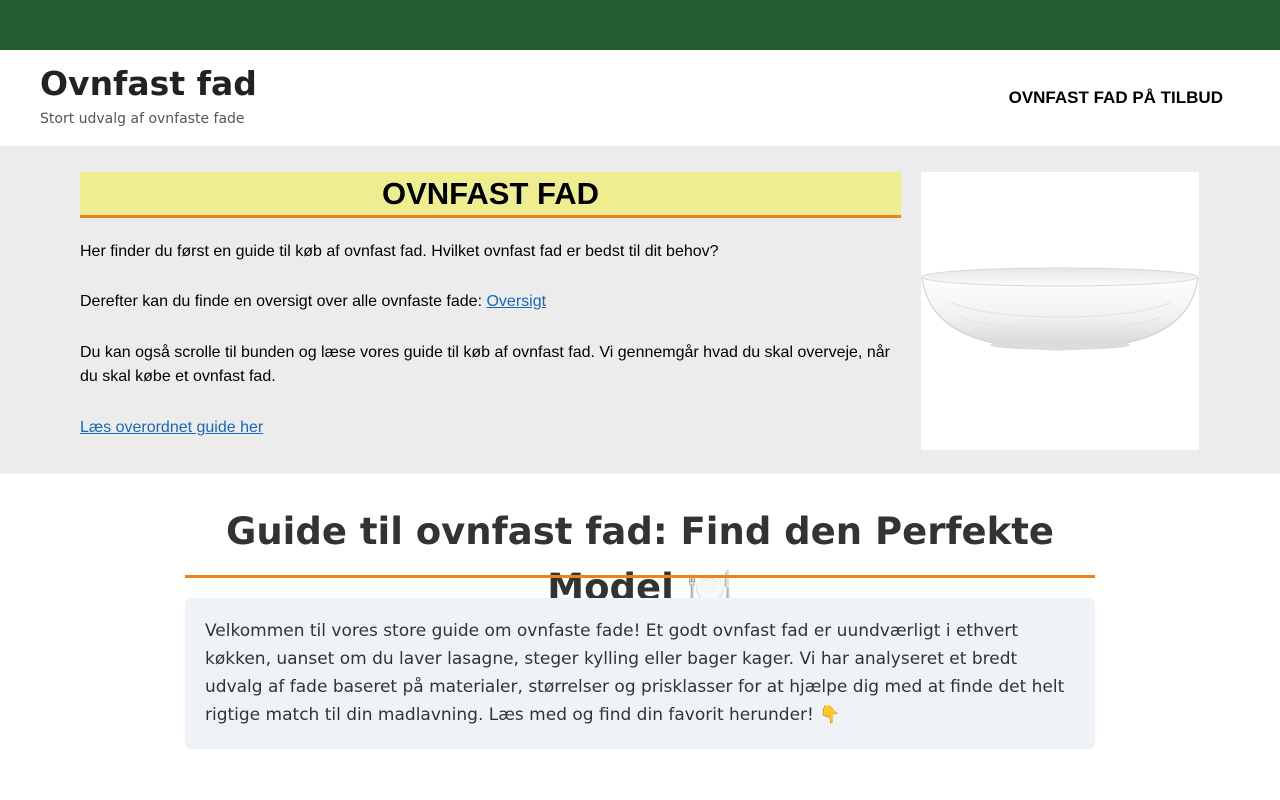 The image size is (1280, 800). Describe the element at coordinates (142, 119) in the screenshot. I see `site-tagline: Stort udvalg af ovnfaste fade` at that location.